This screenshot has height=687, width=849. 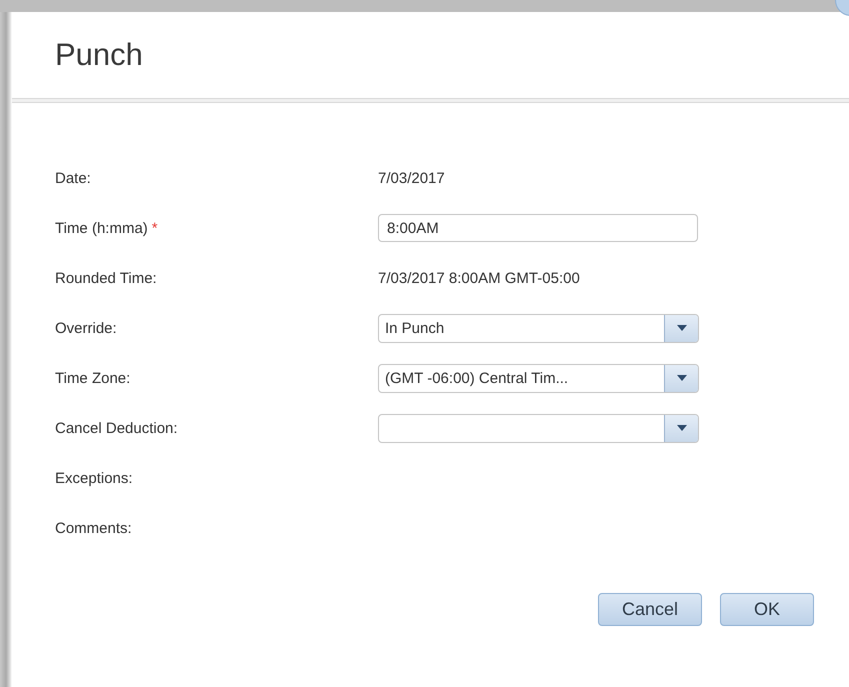 I want to click on dialog-title: Punch, so click(x=99, y=55).